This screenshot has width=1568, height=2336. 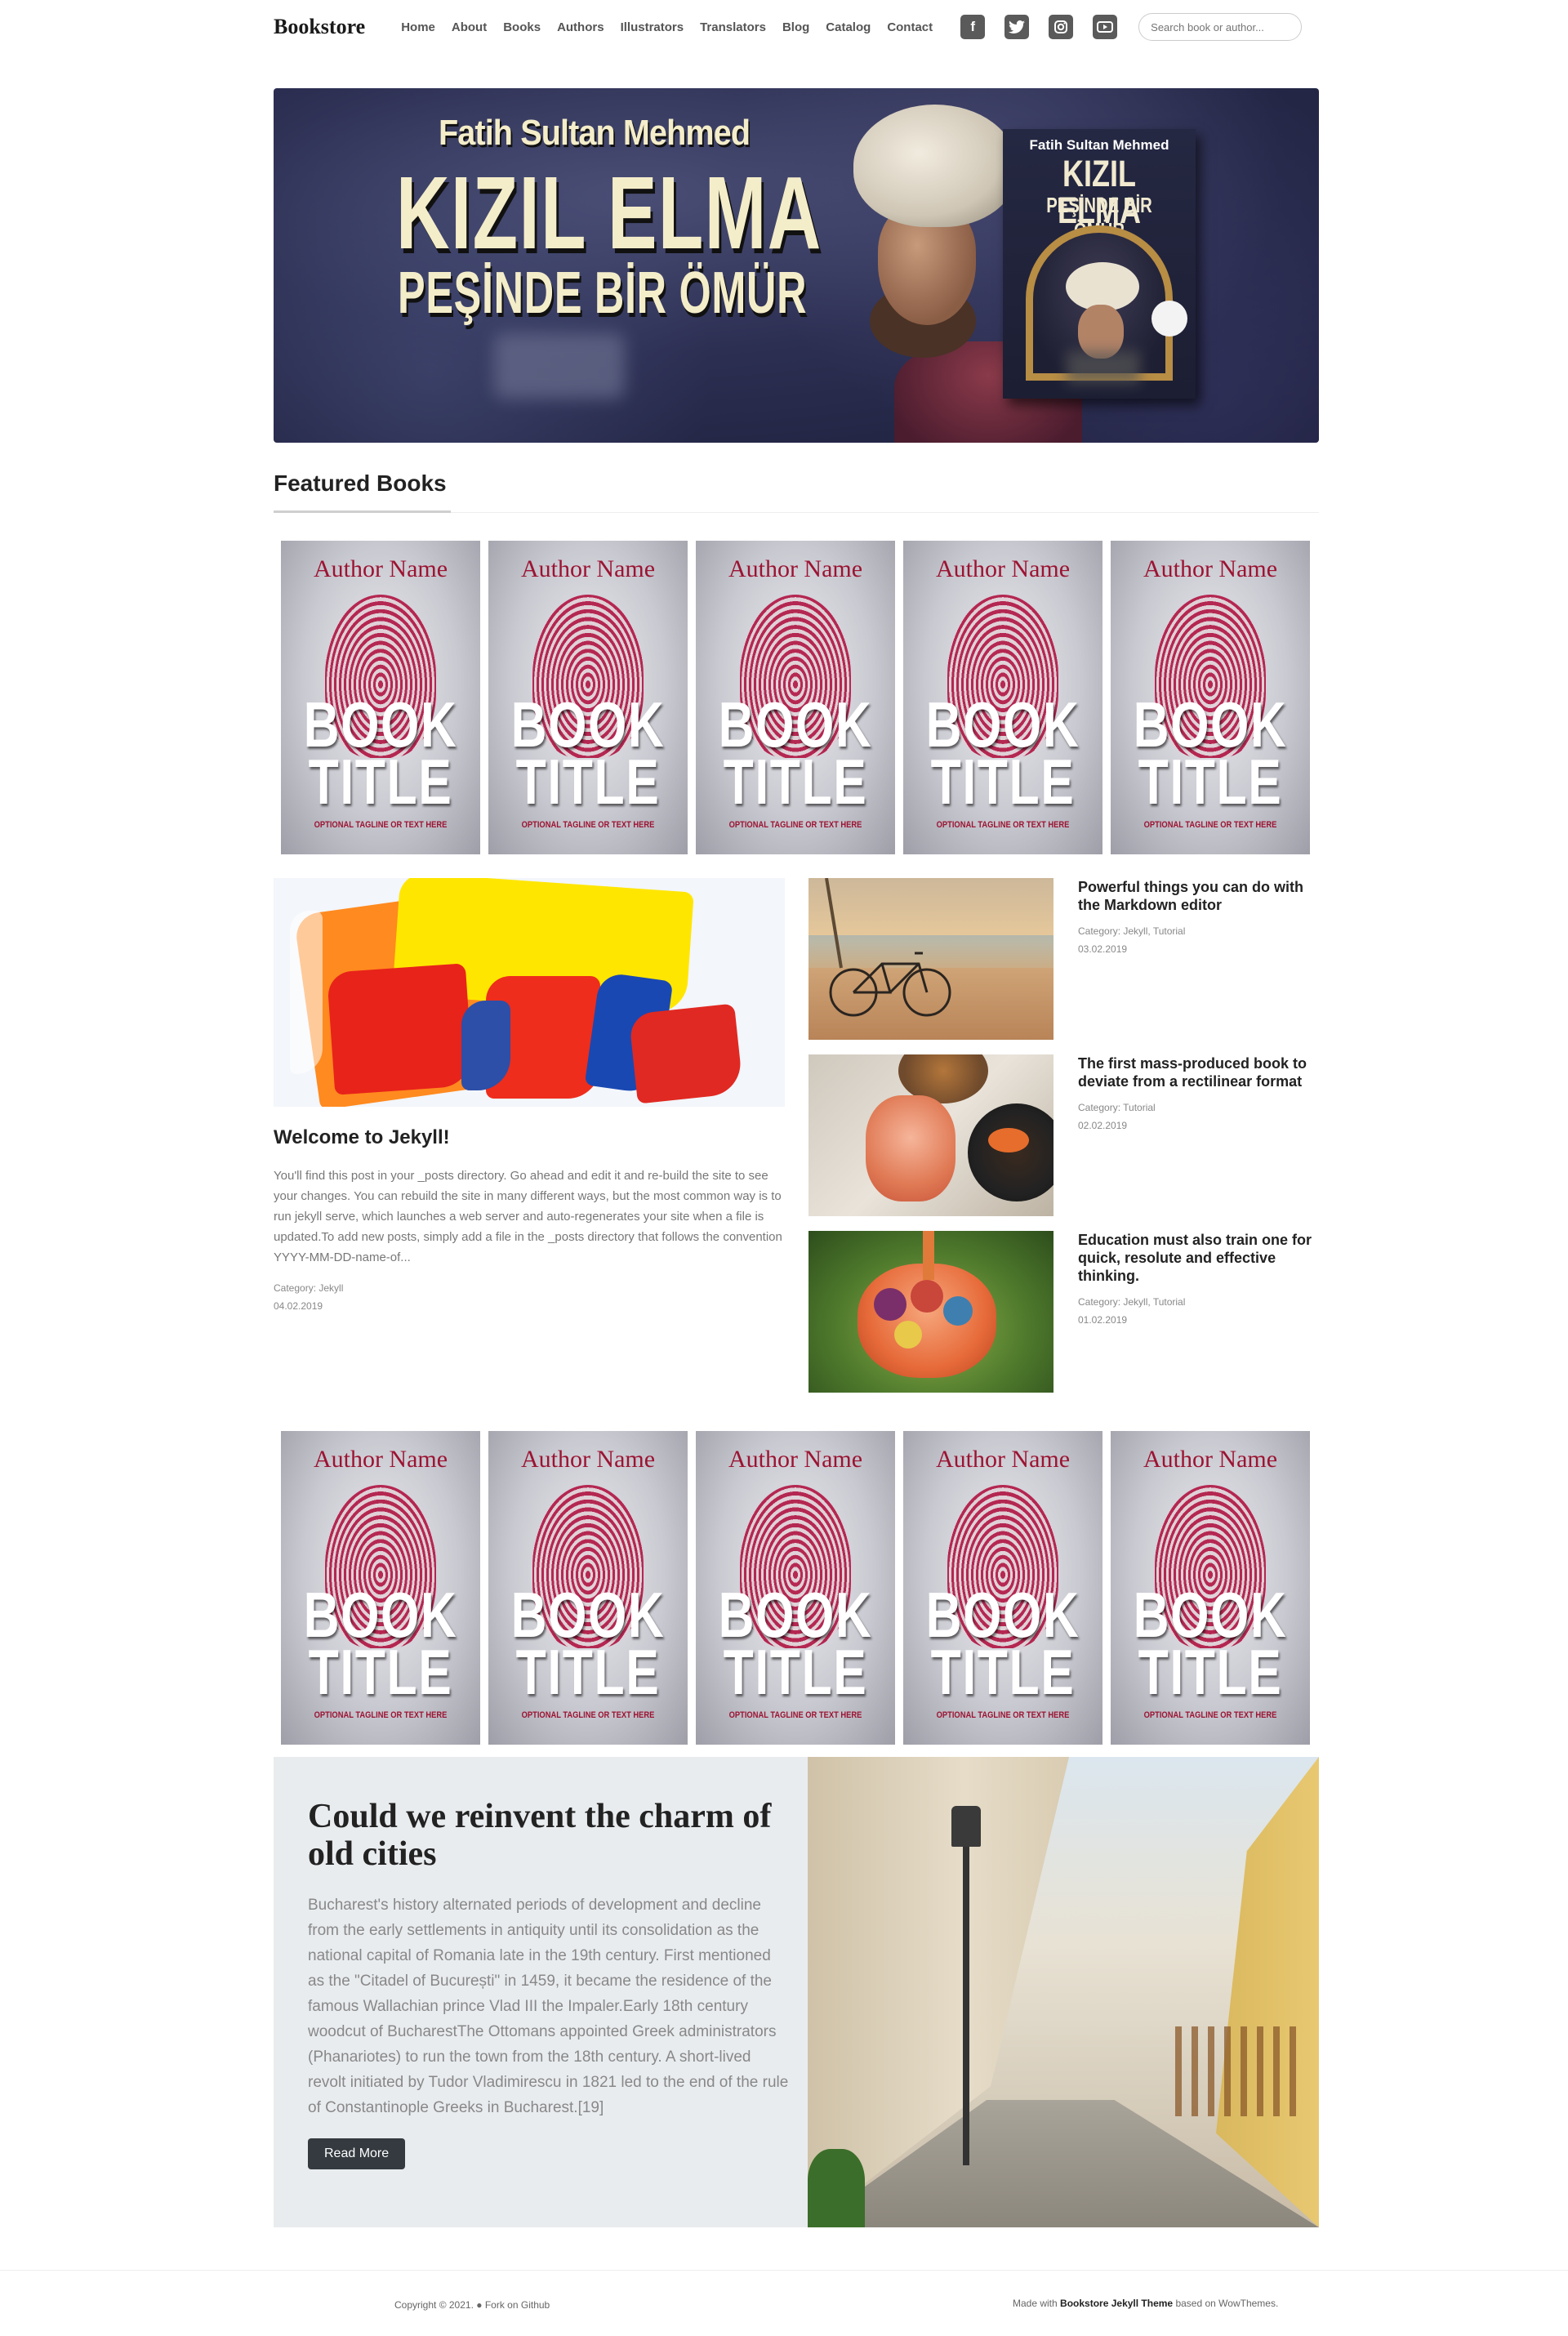 I want to click on food-drinks-image, so click(x=931, y=1135).